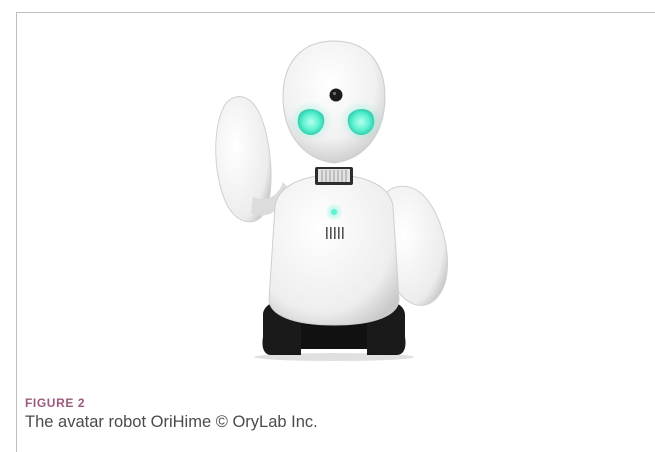  Describe the element at coordinates (171, 422) in the screenshot. I see `figure-caption: The avatar robot OriHime © OryLab Inc.` at that location.